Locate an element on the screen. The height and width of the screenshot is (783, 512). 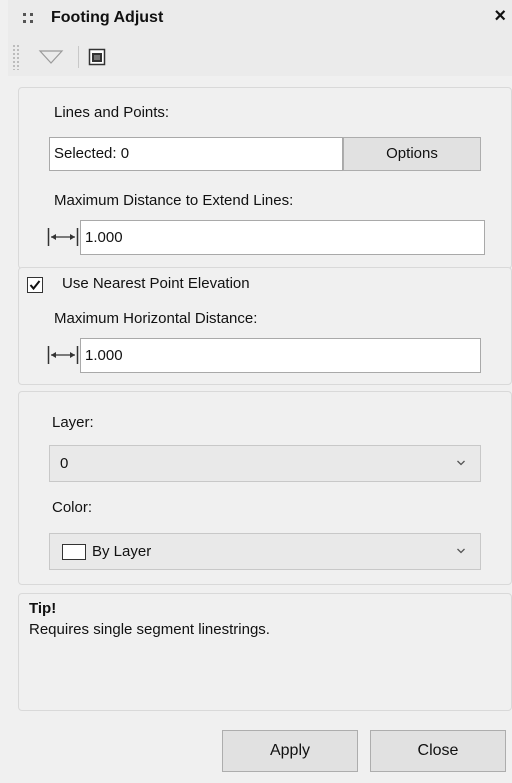
max-distance-label: Maximum Distance to Extend Lines: is located at coordinates (174, 200).